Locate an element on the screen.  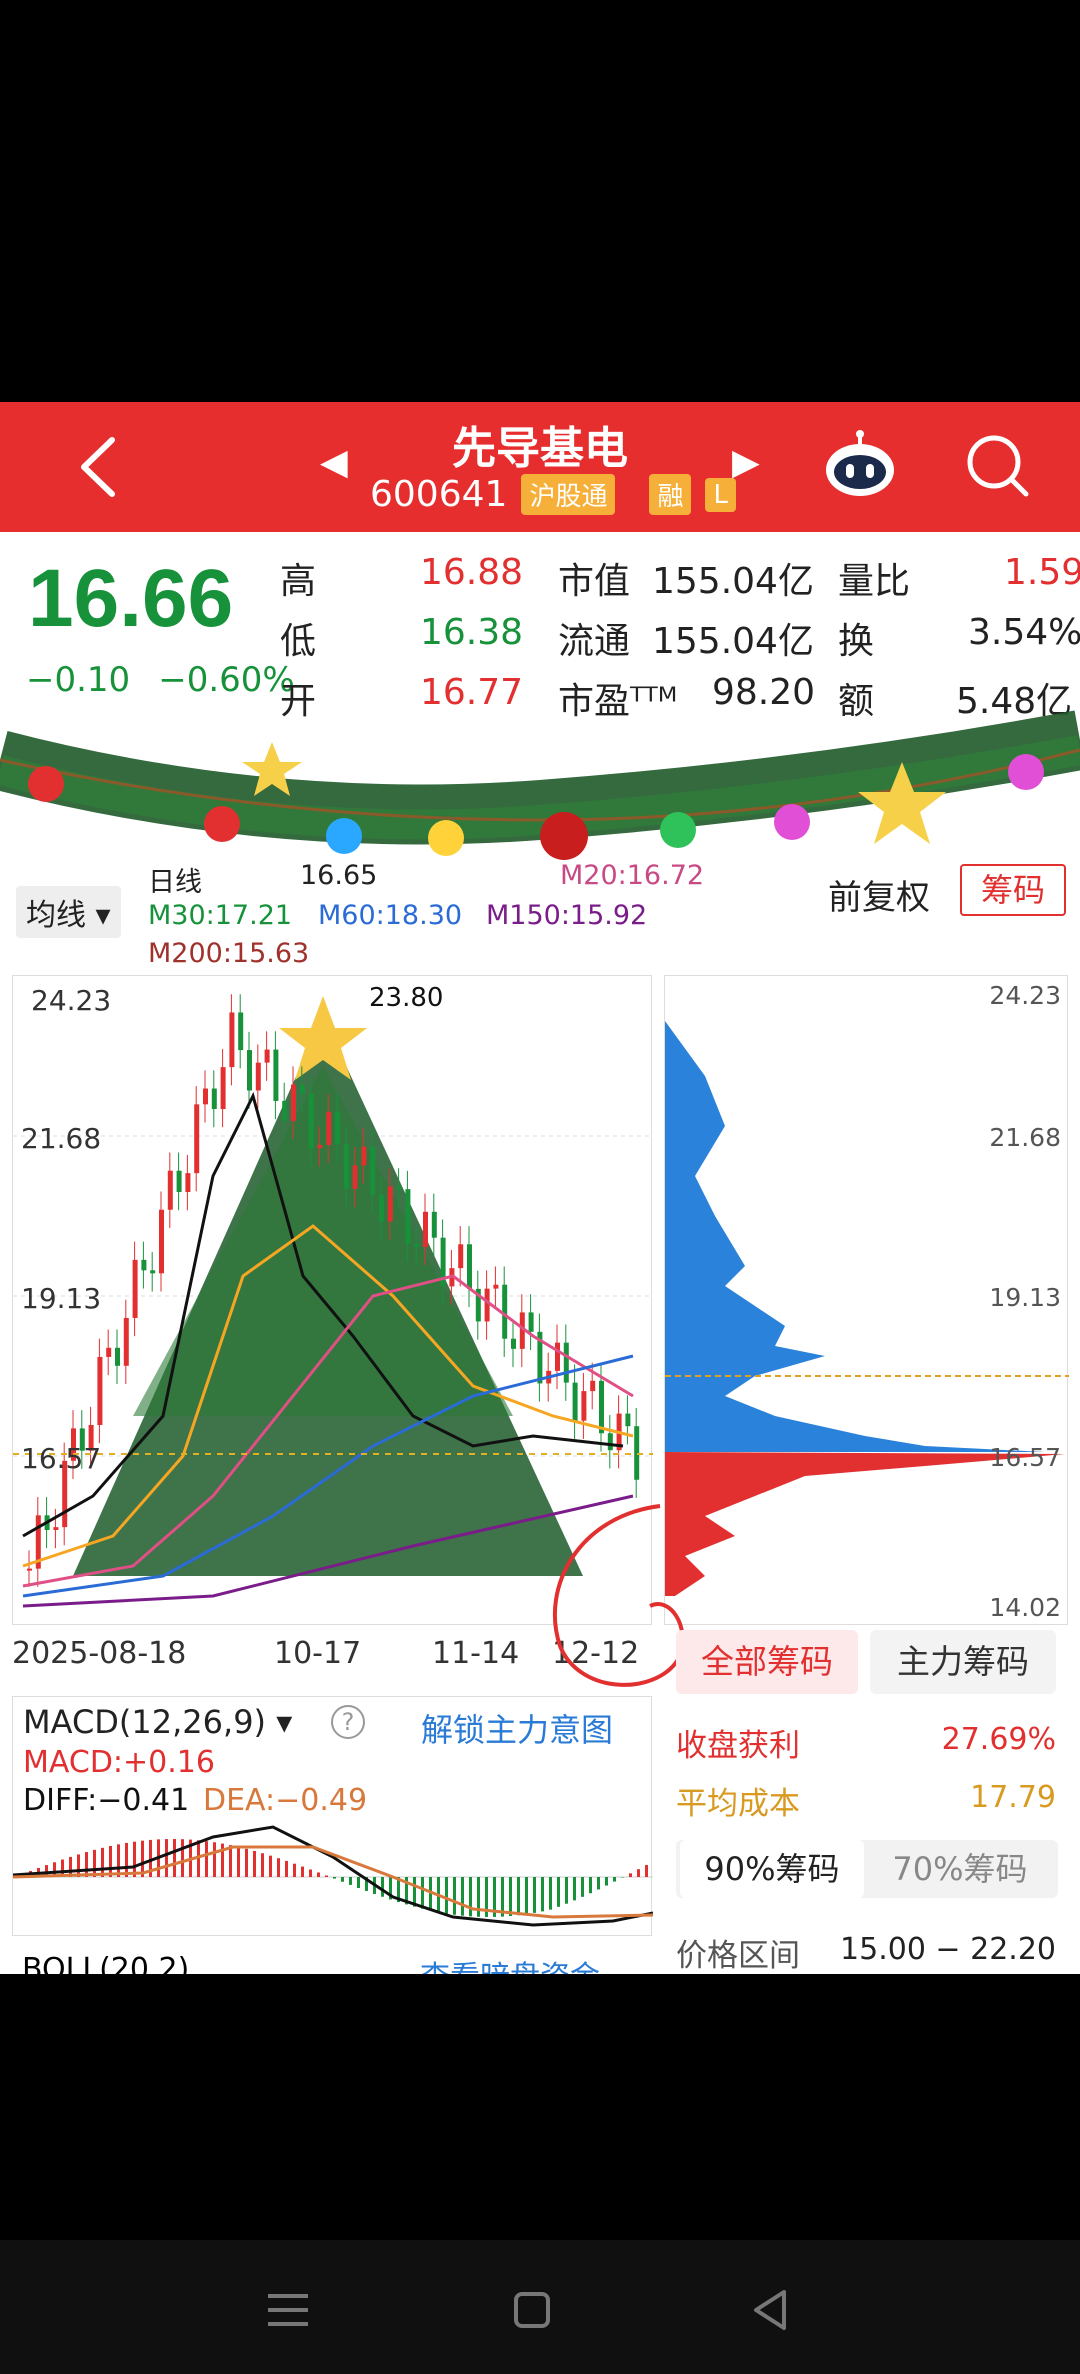
mcap-value: 155.04亿 is located at coordinates (733, 581).